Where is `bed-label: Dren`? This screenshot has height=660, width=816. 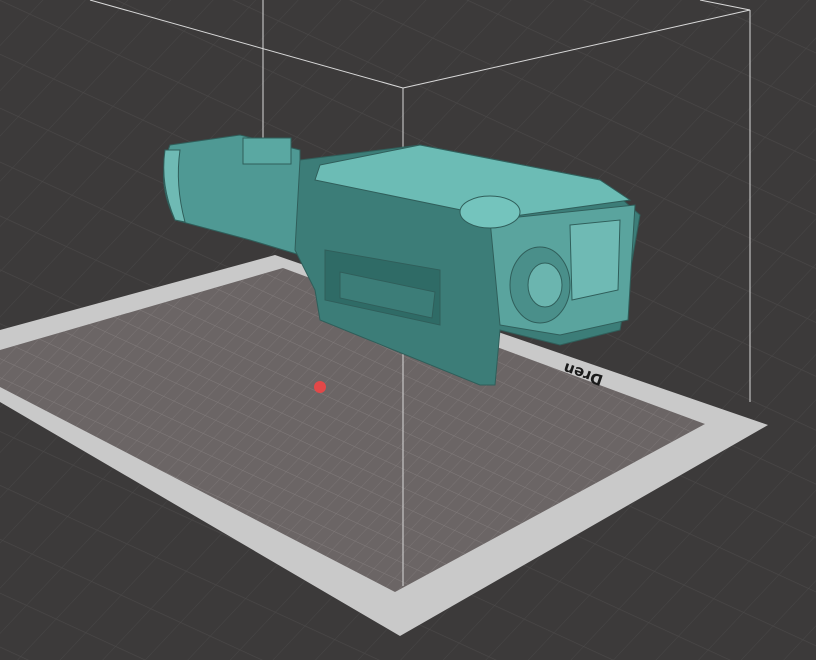
bed-label: Dren is located at coordinates (583, 374).